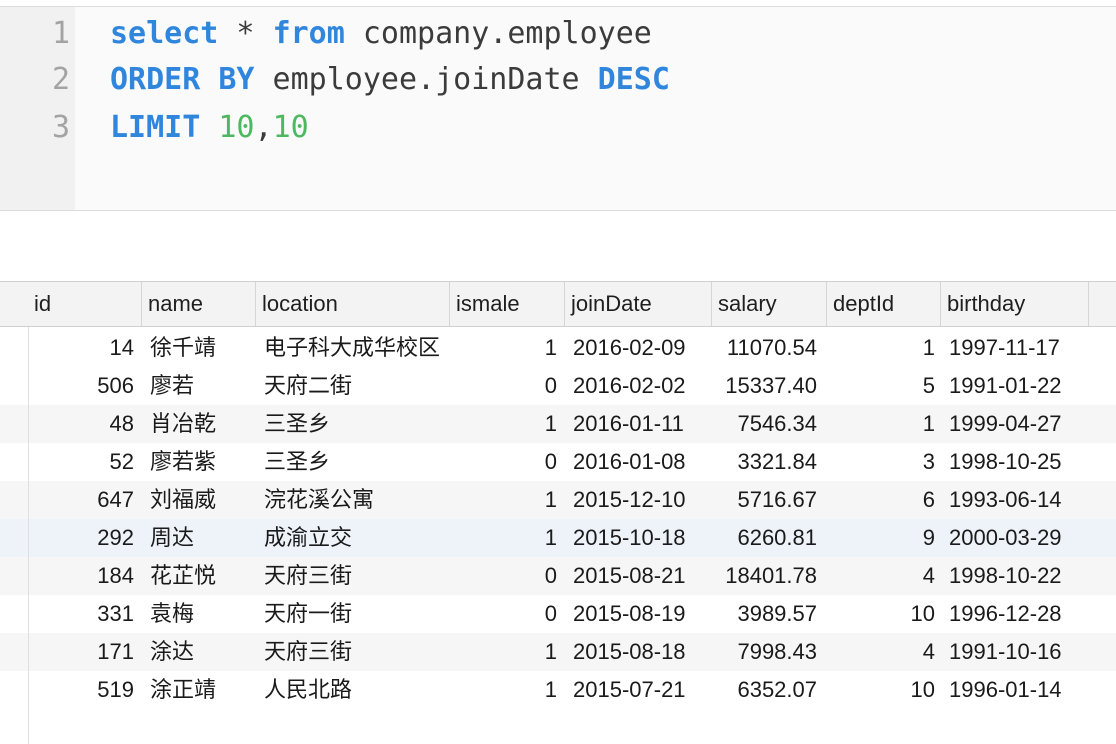  I want to click on cell-name: 徐千靖, so click(199, 348).